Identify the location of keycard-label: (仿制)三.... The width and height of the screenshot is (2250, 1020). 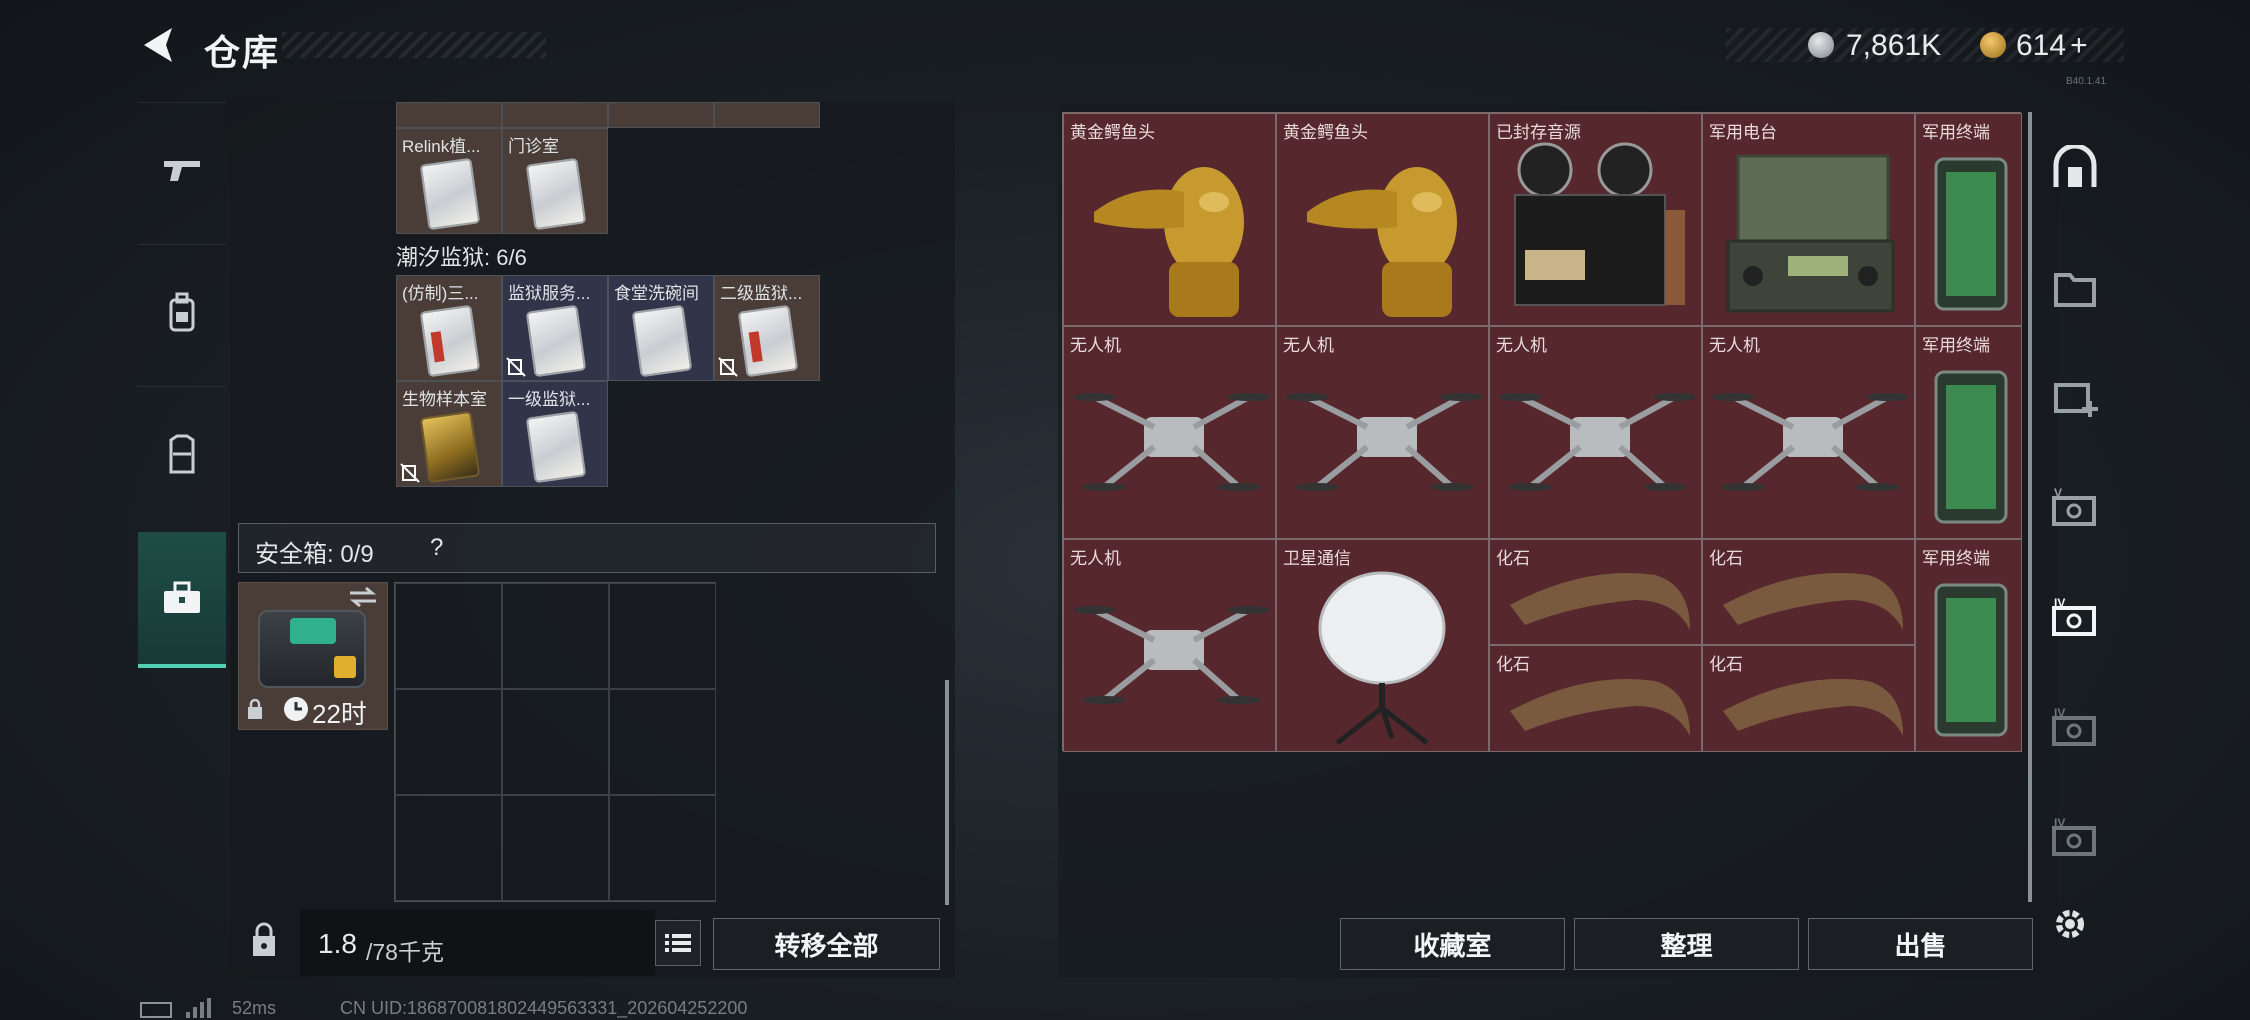
(440, 293).